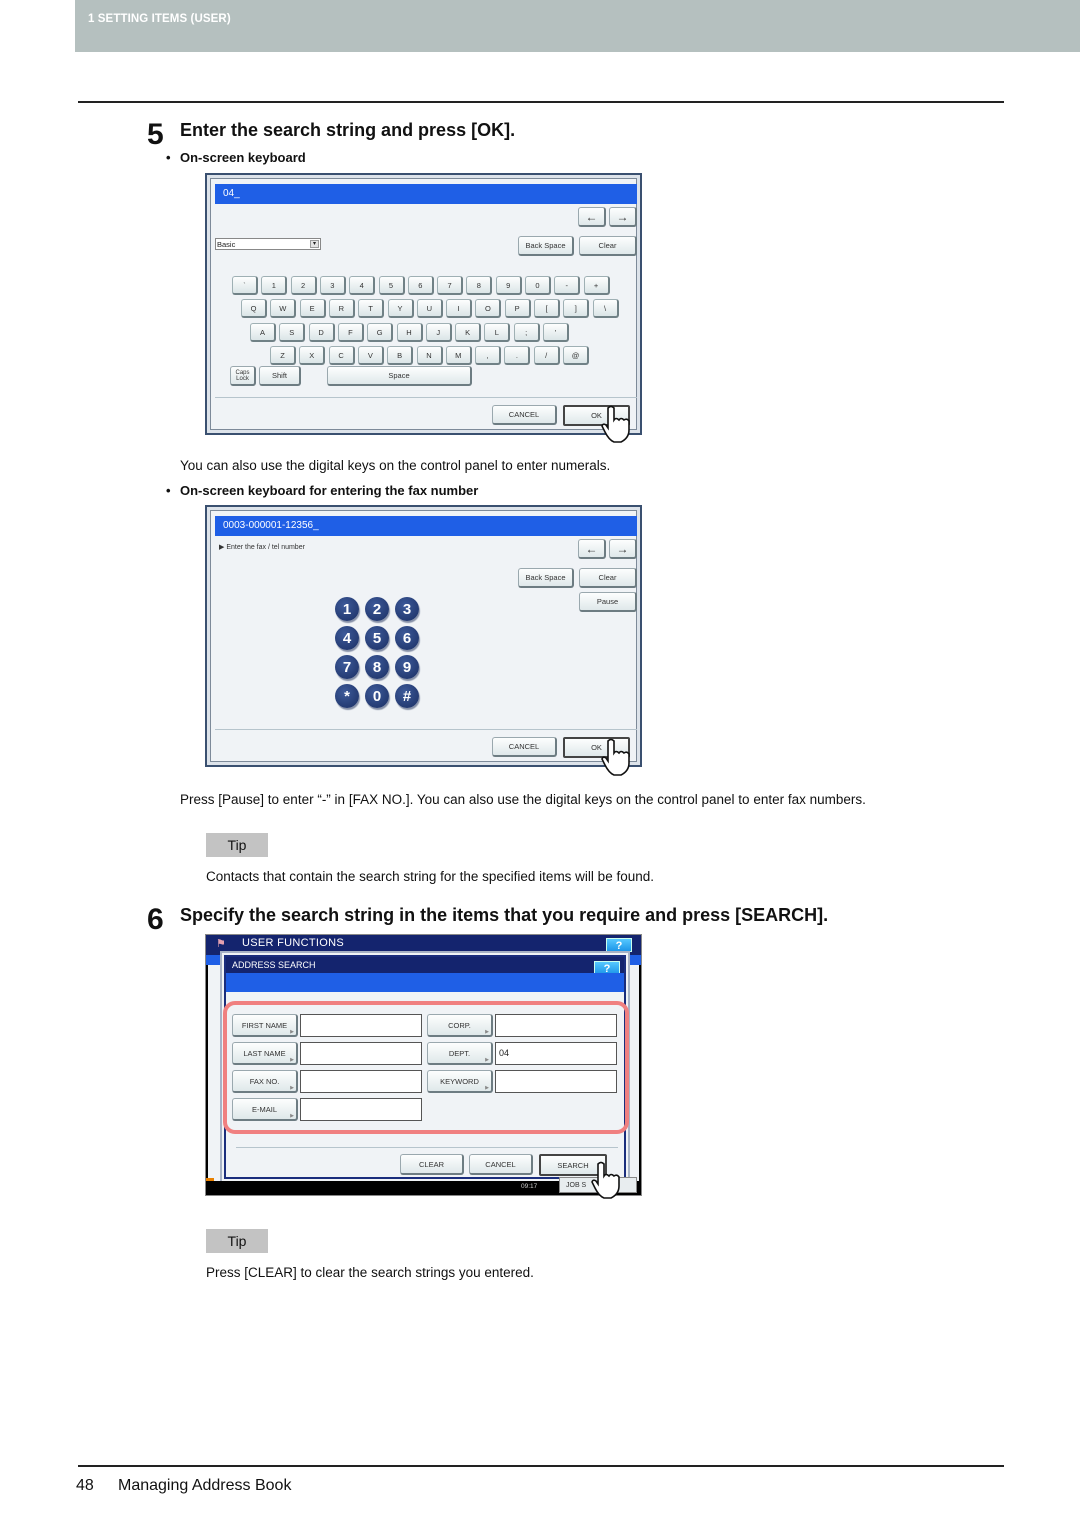 This screenshot has height=1528, width=1080. What do you see at coordinates (556, 332) in the screenshot?
I see `key: '` at bounding box center [556, 332].